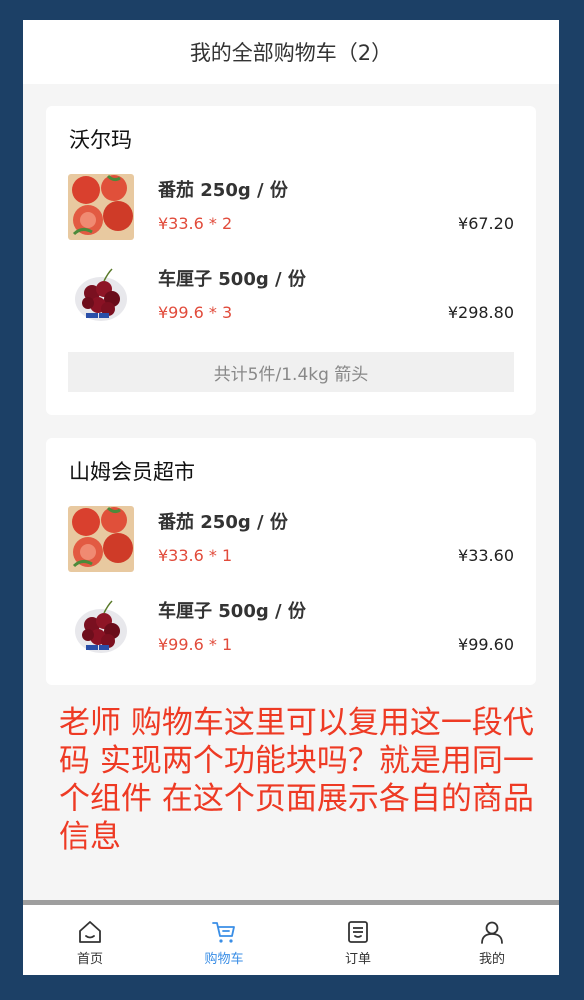 The width and height of the screenshot is (584, 1000). What do you see at coordinates (491, 959) in the screenshot?
I see `tab-label: 我的` at bounding box center [491, 959].